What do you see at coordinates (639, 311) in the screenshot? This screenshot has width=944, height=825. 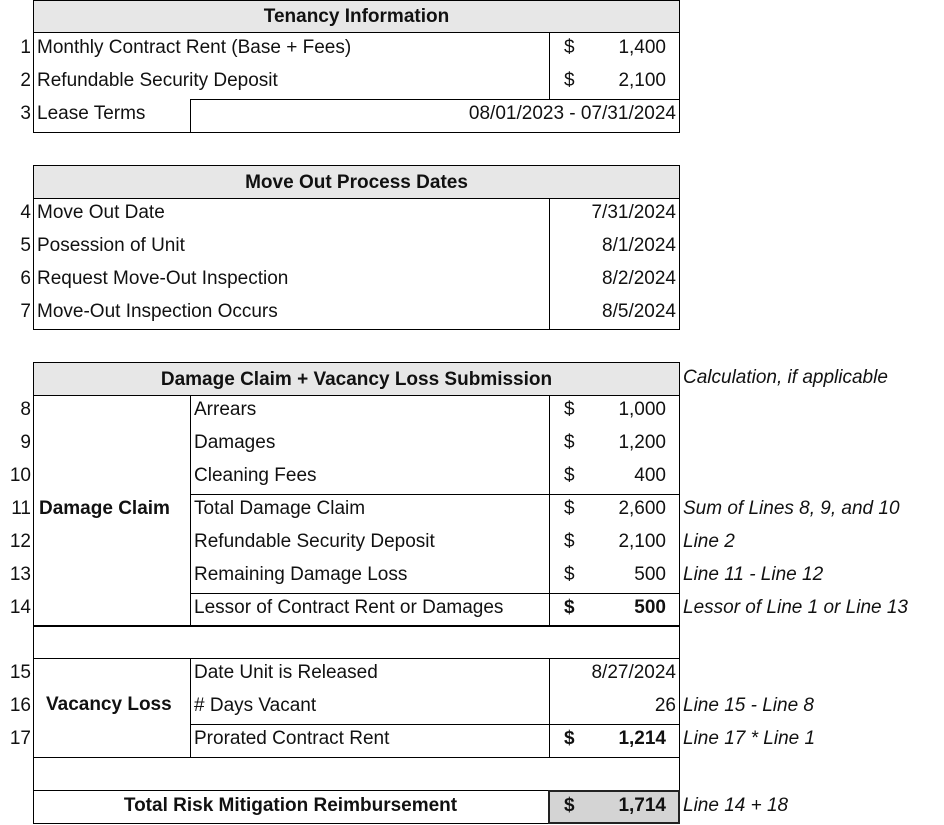 I see `value-inspection-occurs: 8/5/2024` at bounding box center [639, 311].